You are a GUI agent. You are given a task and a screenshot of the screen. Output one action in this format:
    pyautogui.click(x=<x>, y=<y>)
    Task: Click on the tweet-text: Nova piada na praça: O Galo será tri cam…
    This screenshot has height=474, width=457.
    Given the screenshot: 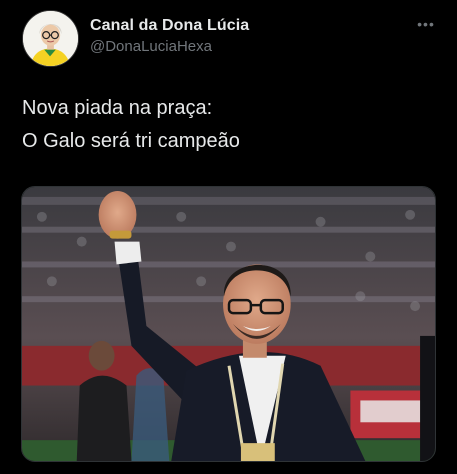 What is the action you would take?
    pyautogui.click(x=131, y=125)
    